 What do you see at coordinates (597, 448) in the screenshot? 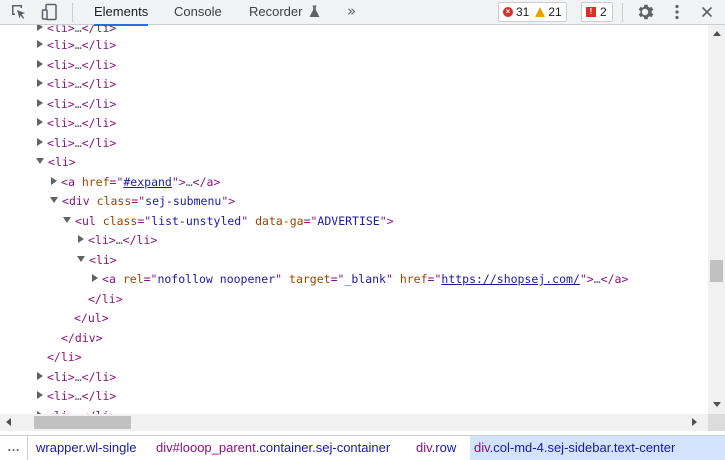
I see `breadcrumb-item-selected: div.col-md-4.sej-sidebar.text-center` at bounding box center [597, 448].